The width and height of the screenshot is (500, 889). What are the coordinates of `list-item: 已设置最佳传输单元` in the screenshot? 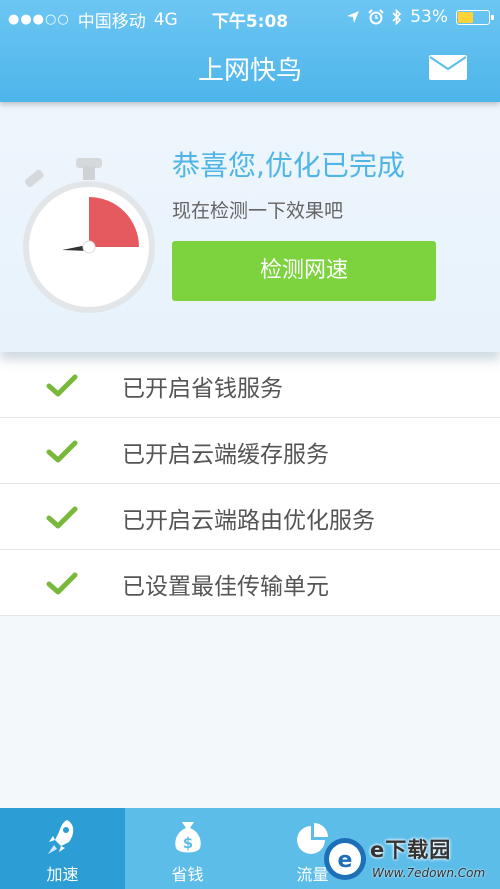 It's located at (250, 583).